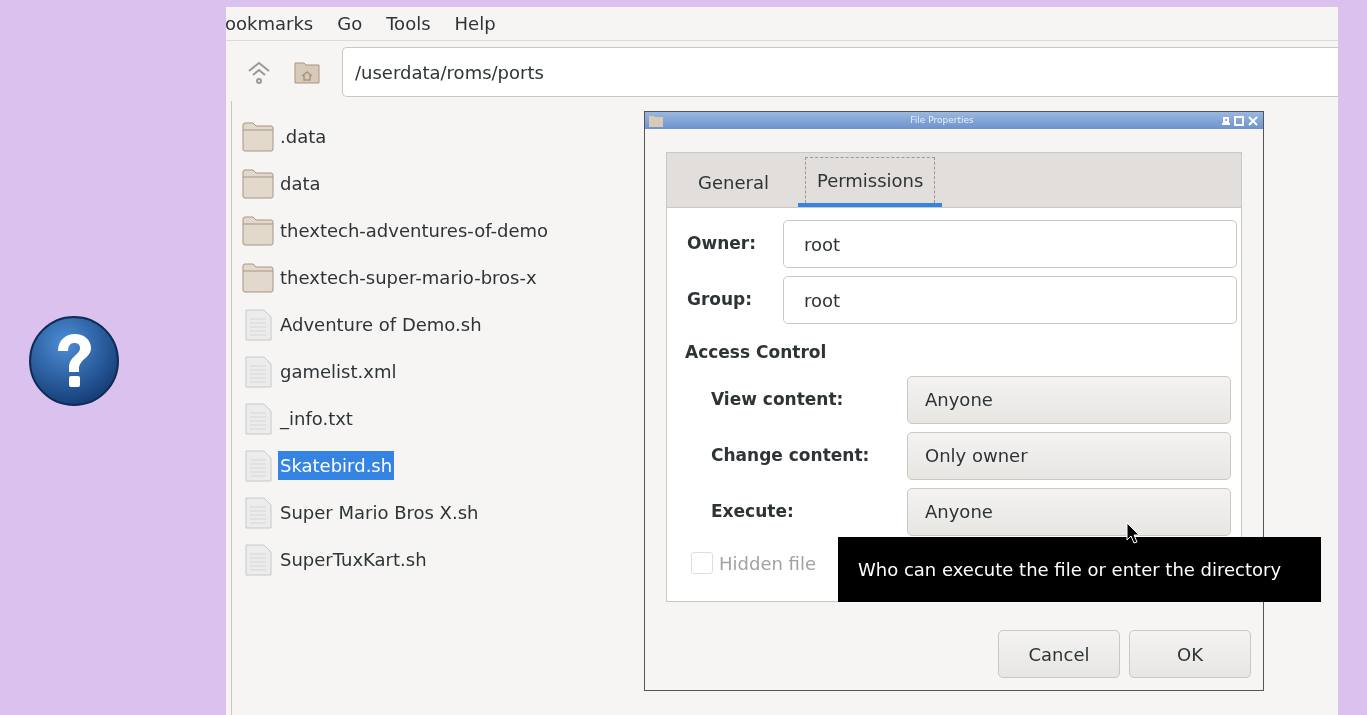  I want to click on file-name: data, so click(300, 183).